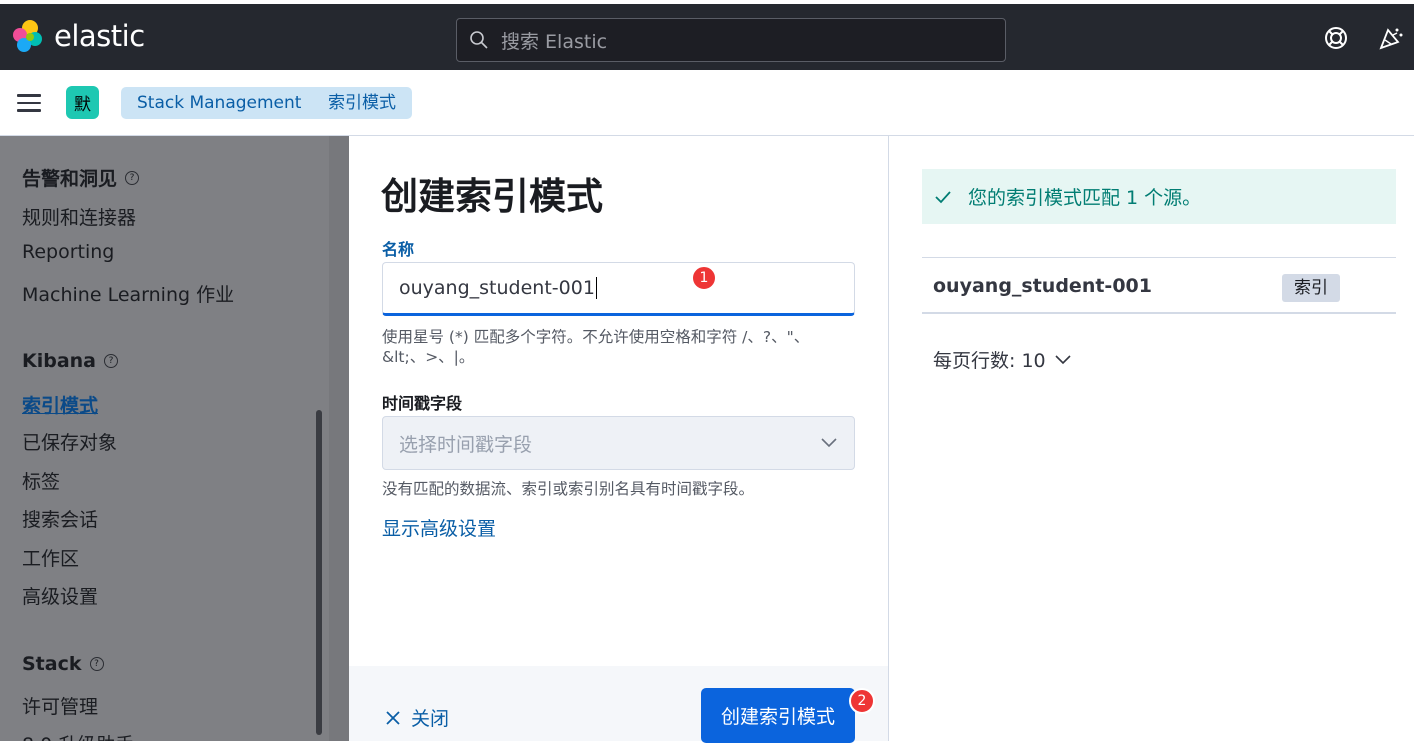 This screenshot has height=743, width=1414. What do you see at coordinates (618, 443) in the screenshot?
I see `timestamp-field-select: 选择时间戳字段` at bounding box center [618, 443].